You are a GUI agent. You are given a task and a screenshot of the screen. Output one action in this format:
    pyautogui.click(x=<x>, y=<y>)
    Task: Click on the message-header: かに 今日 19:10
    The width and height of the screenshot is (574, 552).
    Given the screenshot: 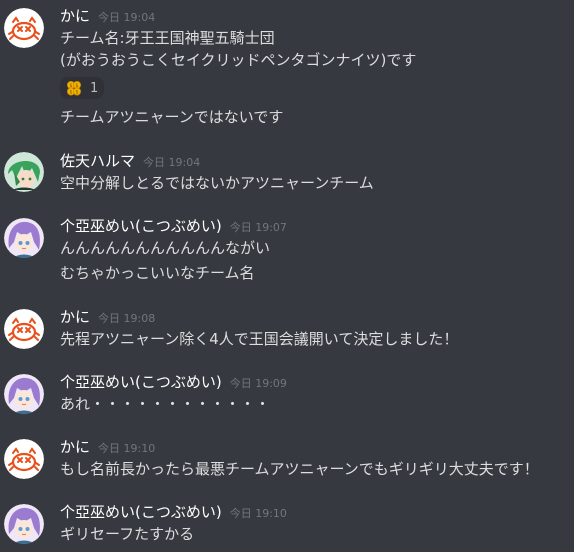 What is the action you would take?
    pyautogui.click(x=107, y=447)
    